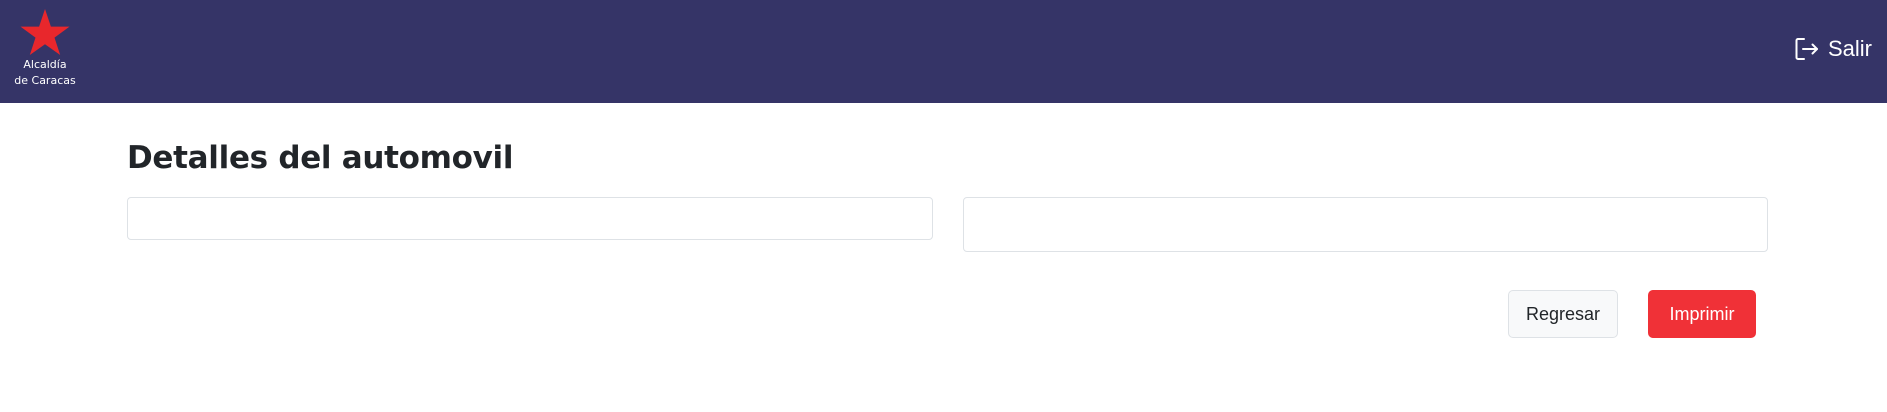  Describe the element at coordinates (1849, 48) in the screenshot. I see `logout-label: Salir` at that location.